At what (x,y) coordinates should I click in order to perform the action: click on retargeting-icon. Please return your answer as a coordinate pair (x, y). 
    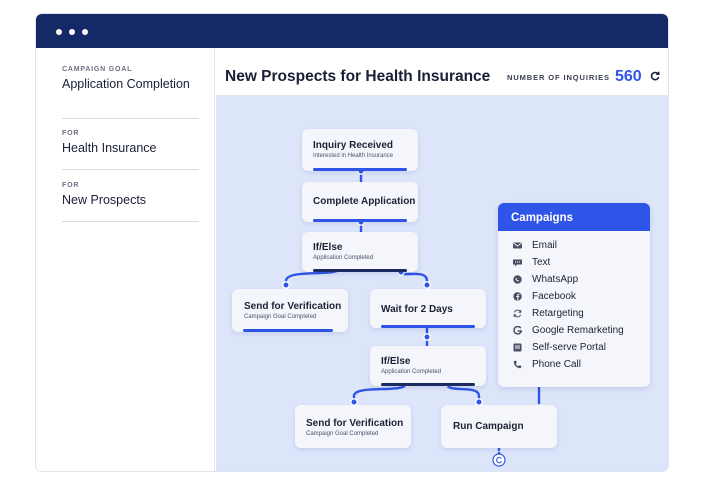
    Looking at the image, I should click on (517, 313).